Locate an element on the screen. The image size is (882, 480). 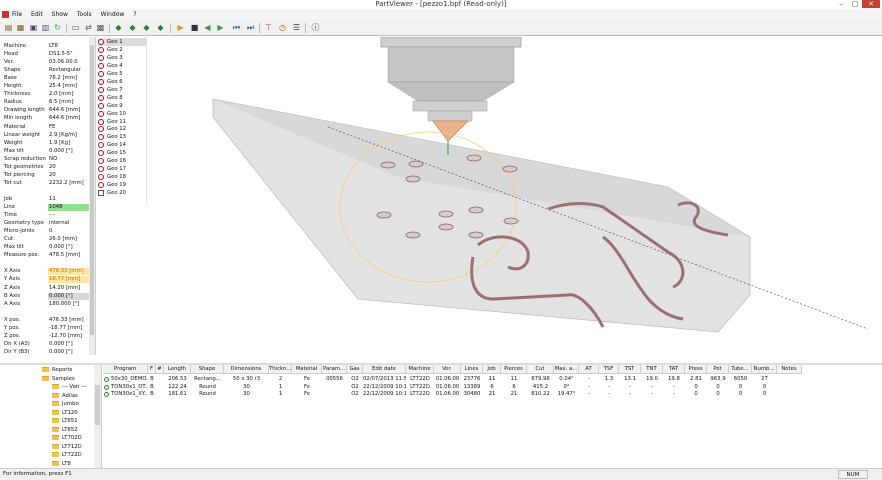
step-back-icon: ◀ is located at coordinates (207, 27).